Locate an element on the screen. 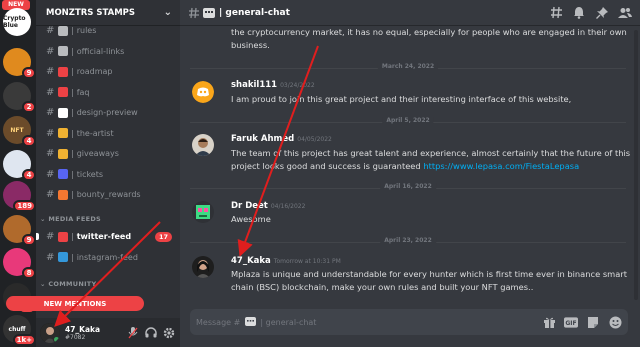  user-settings-button is located at coordinates (169, 333).